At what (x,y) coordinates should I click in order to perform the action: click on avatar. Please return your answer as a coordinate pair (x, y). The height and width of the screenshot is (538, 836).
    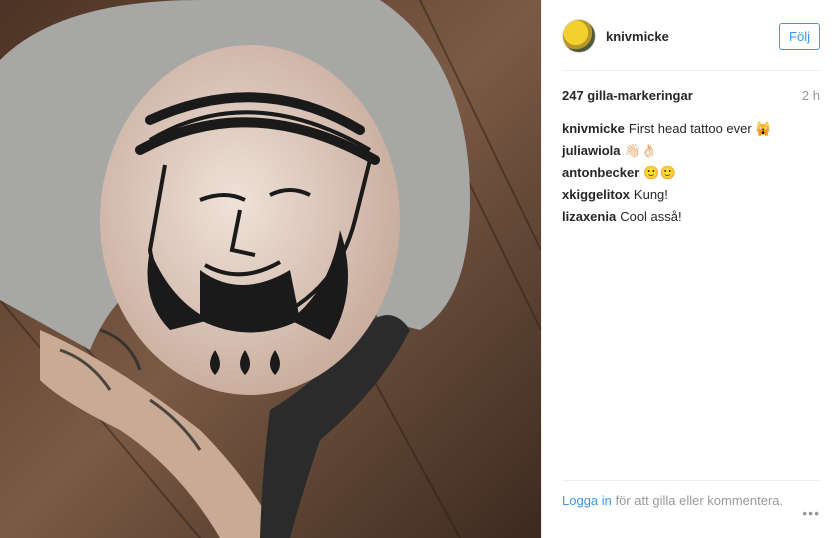
    Looking at the image, I should click on (579, 36).